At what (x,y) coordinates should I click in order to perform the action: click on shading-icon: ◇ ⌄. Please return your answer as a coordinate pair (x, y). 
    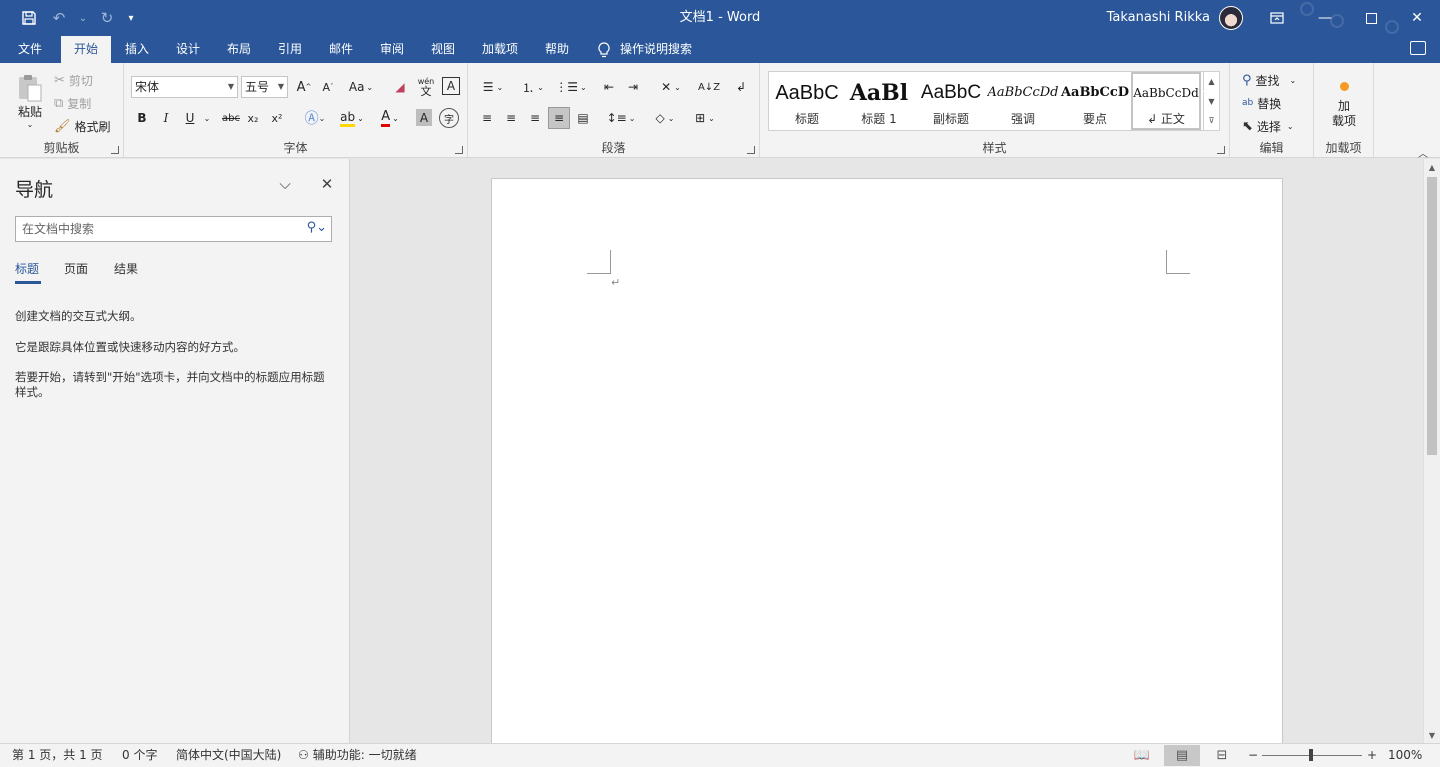
    Looking at the image, I should click on (665, 118).